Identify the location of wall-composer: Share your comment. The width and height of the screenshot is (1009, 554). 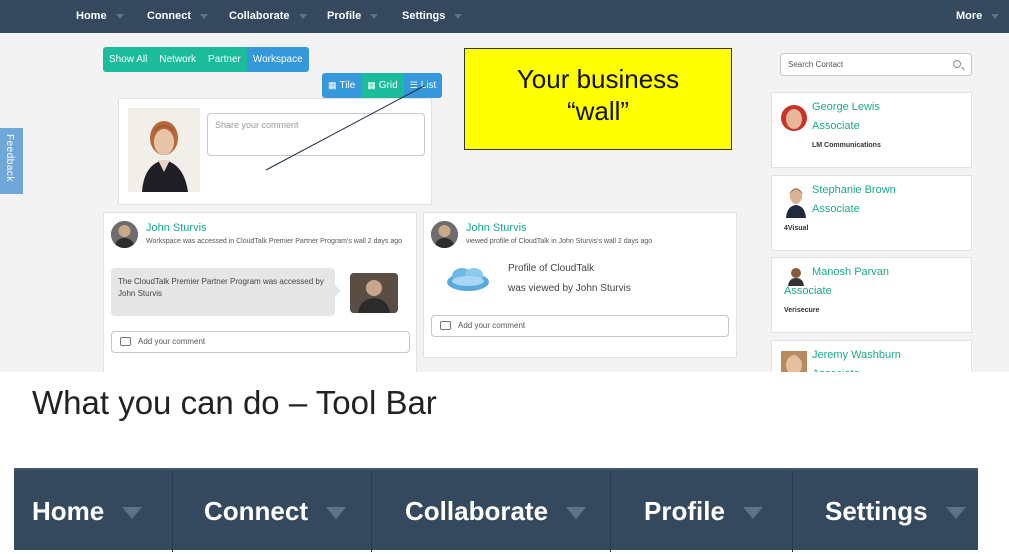
(275, 151).